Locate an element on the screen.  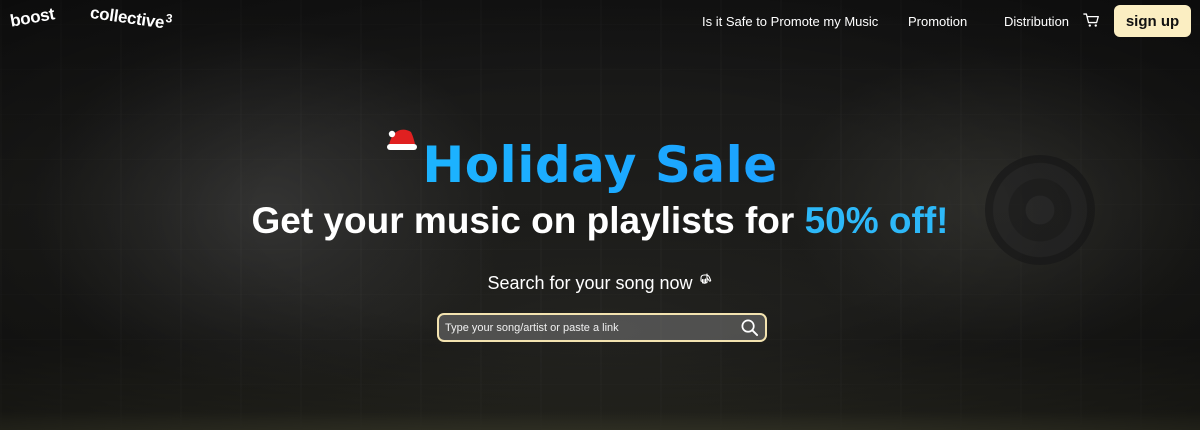
song-search-input is located at coordinates (590, 328).